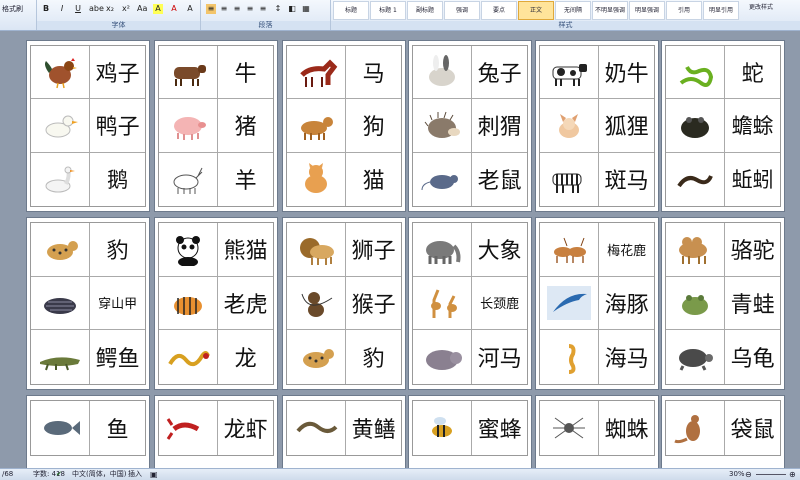 The width and height of the screenshot is (800, 480). I want to click on align-right-icon: ≡, so click(237, 9).